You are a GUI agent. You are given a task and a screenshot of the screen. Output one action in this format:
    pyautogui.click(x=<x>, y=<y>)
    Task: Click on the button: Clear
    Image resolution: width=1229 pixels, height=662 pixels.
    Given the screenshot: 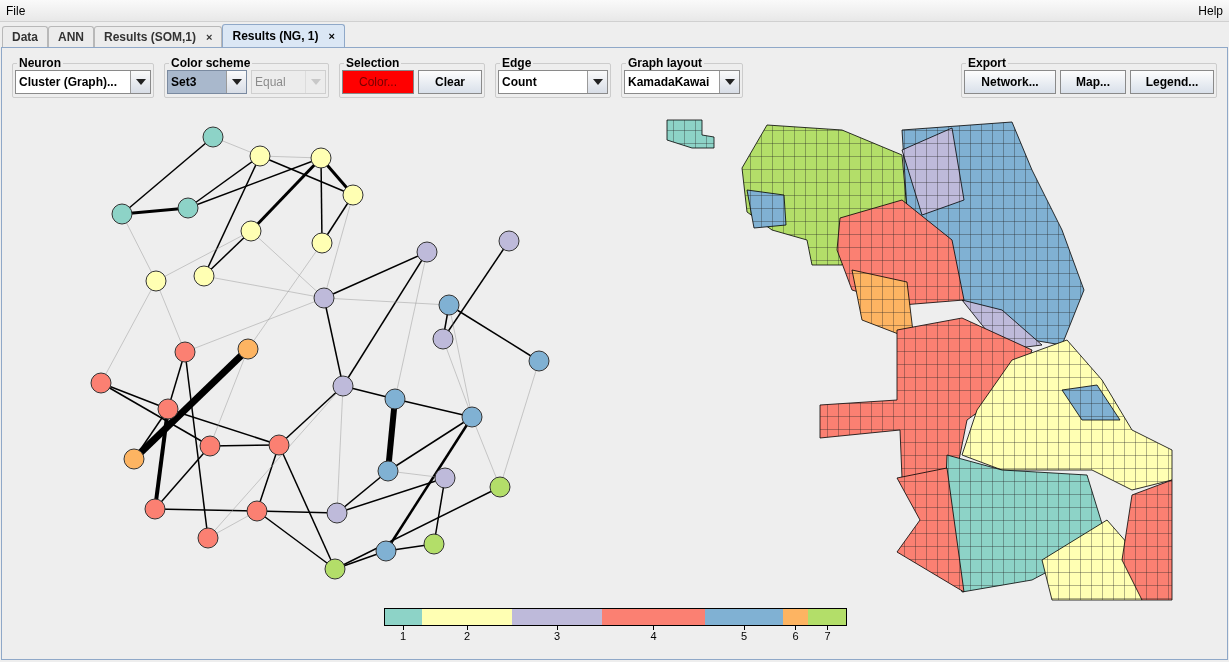 What is the action you would take?
    pyautogui.click(x=450, y=82)
    